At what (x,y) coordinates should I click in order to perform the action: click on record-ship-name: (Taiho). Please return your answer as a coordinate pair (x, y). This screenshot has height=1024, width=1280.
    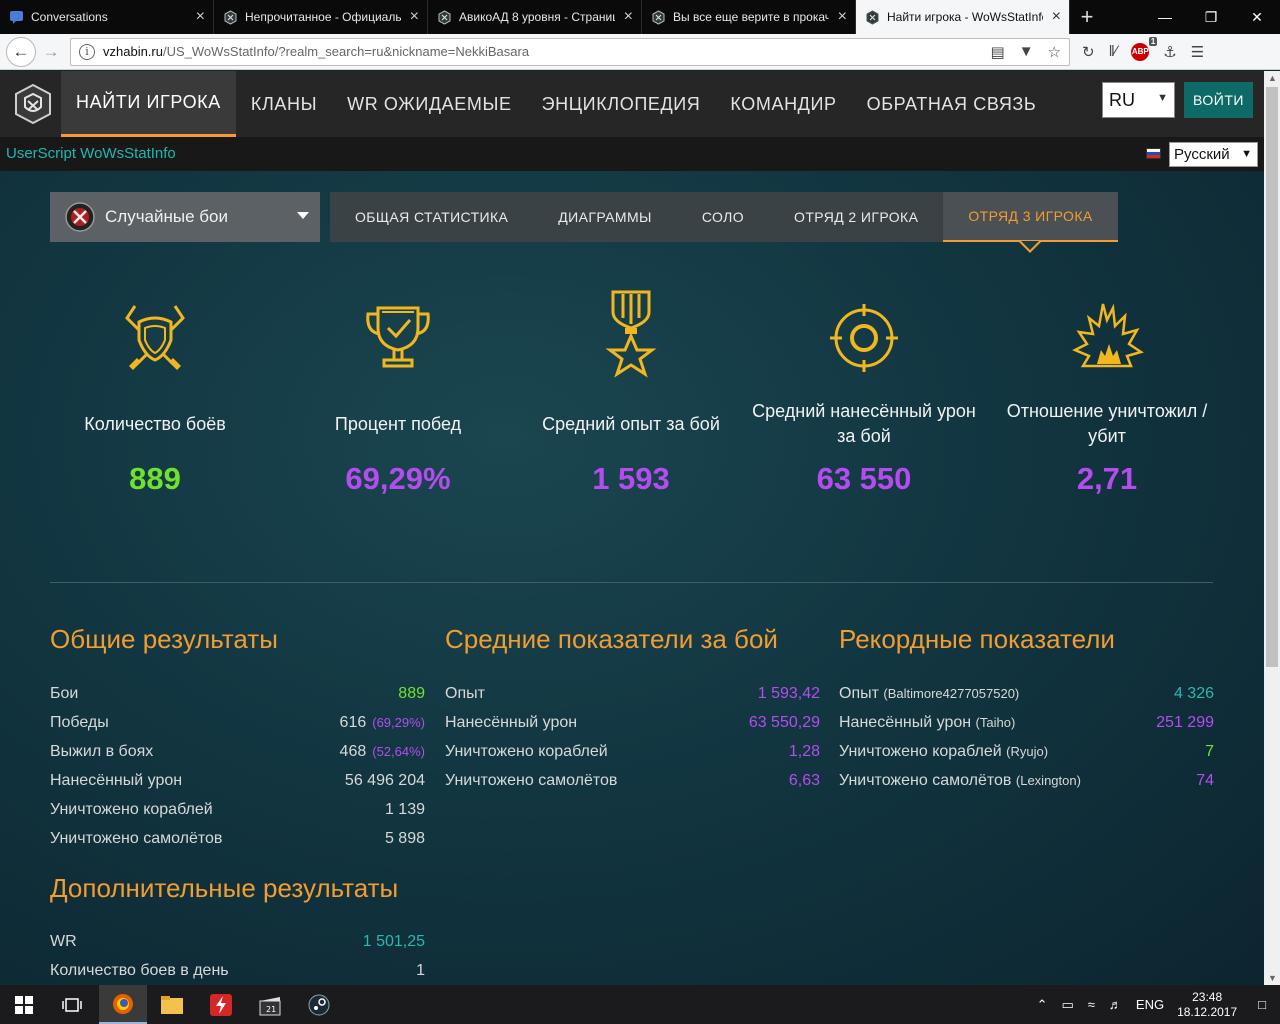
    Looking at the image, I should click on (996, 722).